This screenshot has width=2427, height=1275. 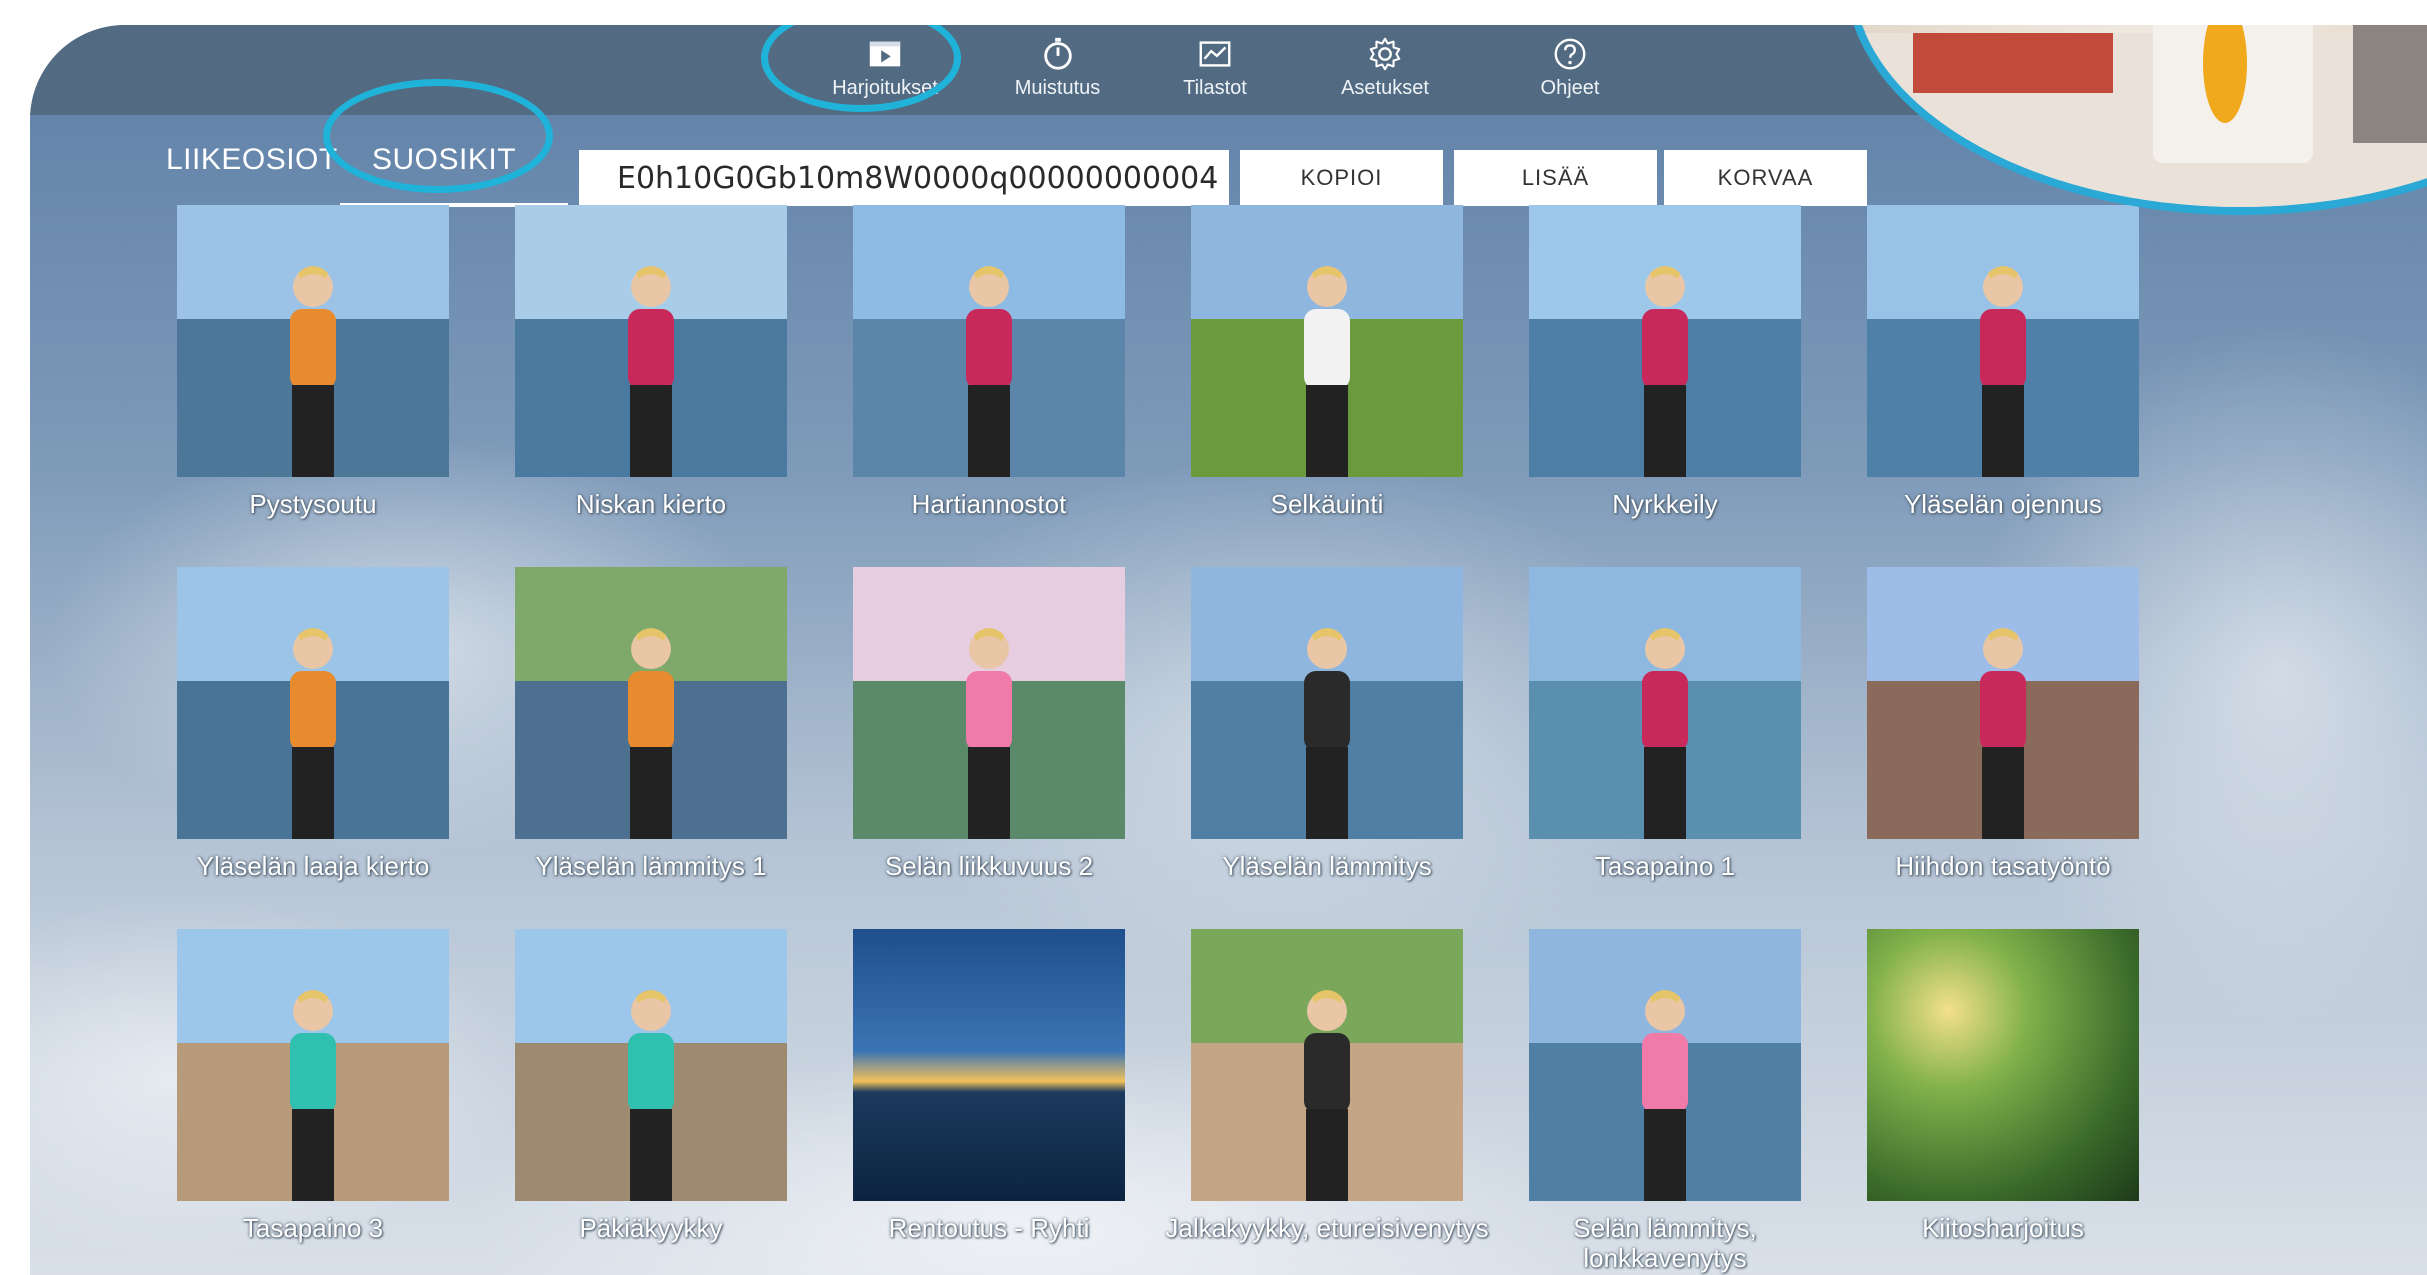 I want to click on exercise-name: Jalkakyykky, etureisivenytys, so click(x=1327, y=1228).